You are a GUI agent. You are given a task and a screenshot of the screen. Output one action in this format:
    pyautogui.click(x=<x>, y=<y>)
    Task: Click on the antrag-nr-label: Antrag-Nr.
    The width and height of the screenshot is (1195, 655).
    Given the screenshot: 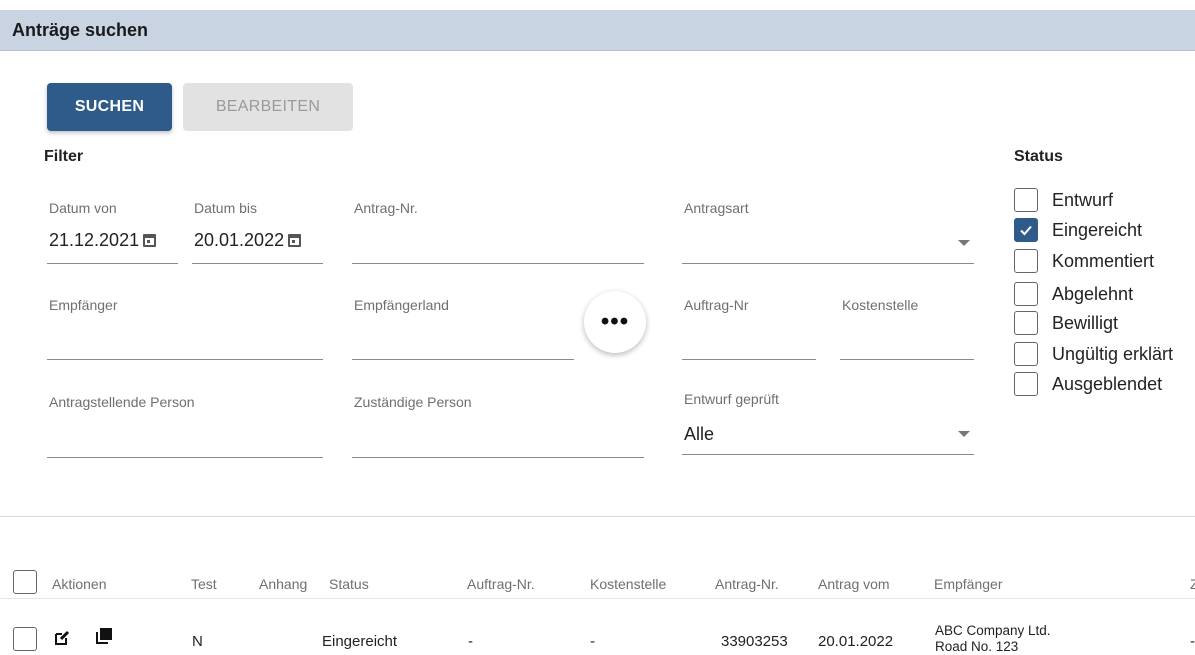 What is the action you would take?
    pyautogui.click(x=386, y=208)
    